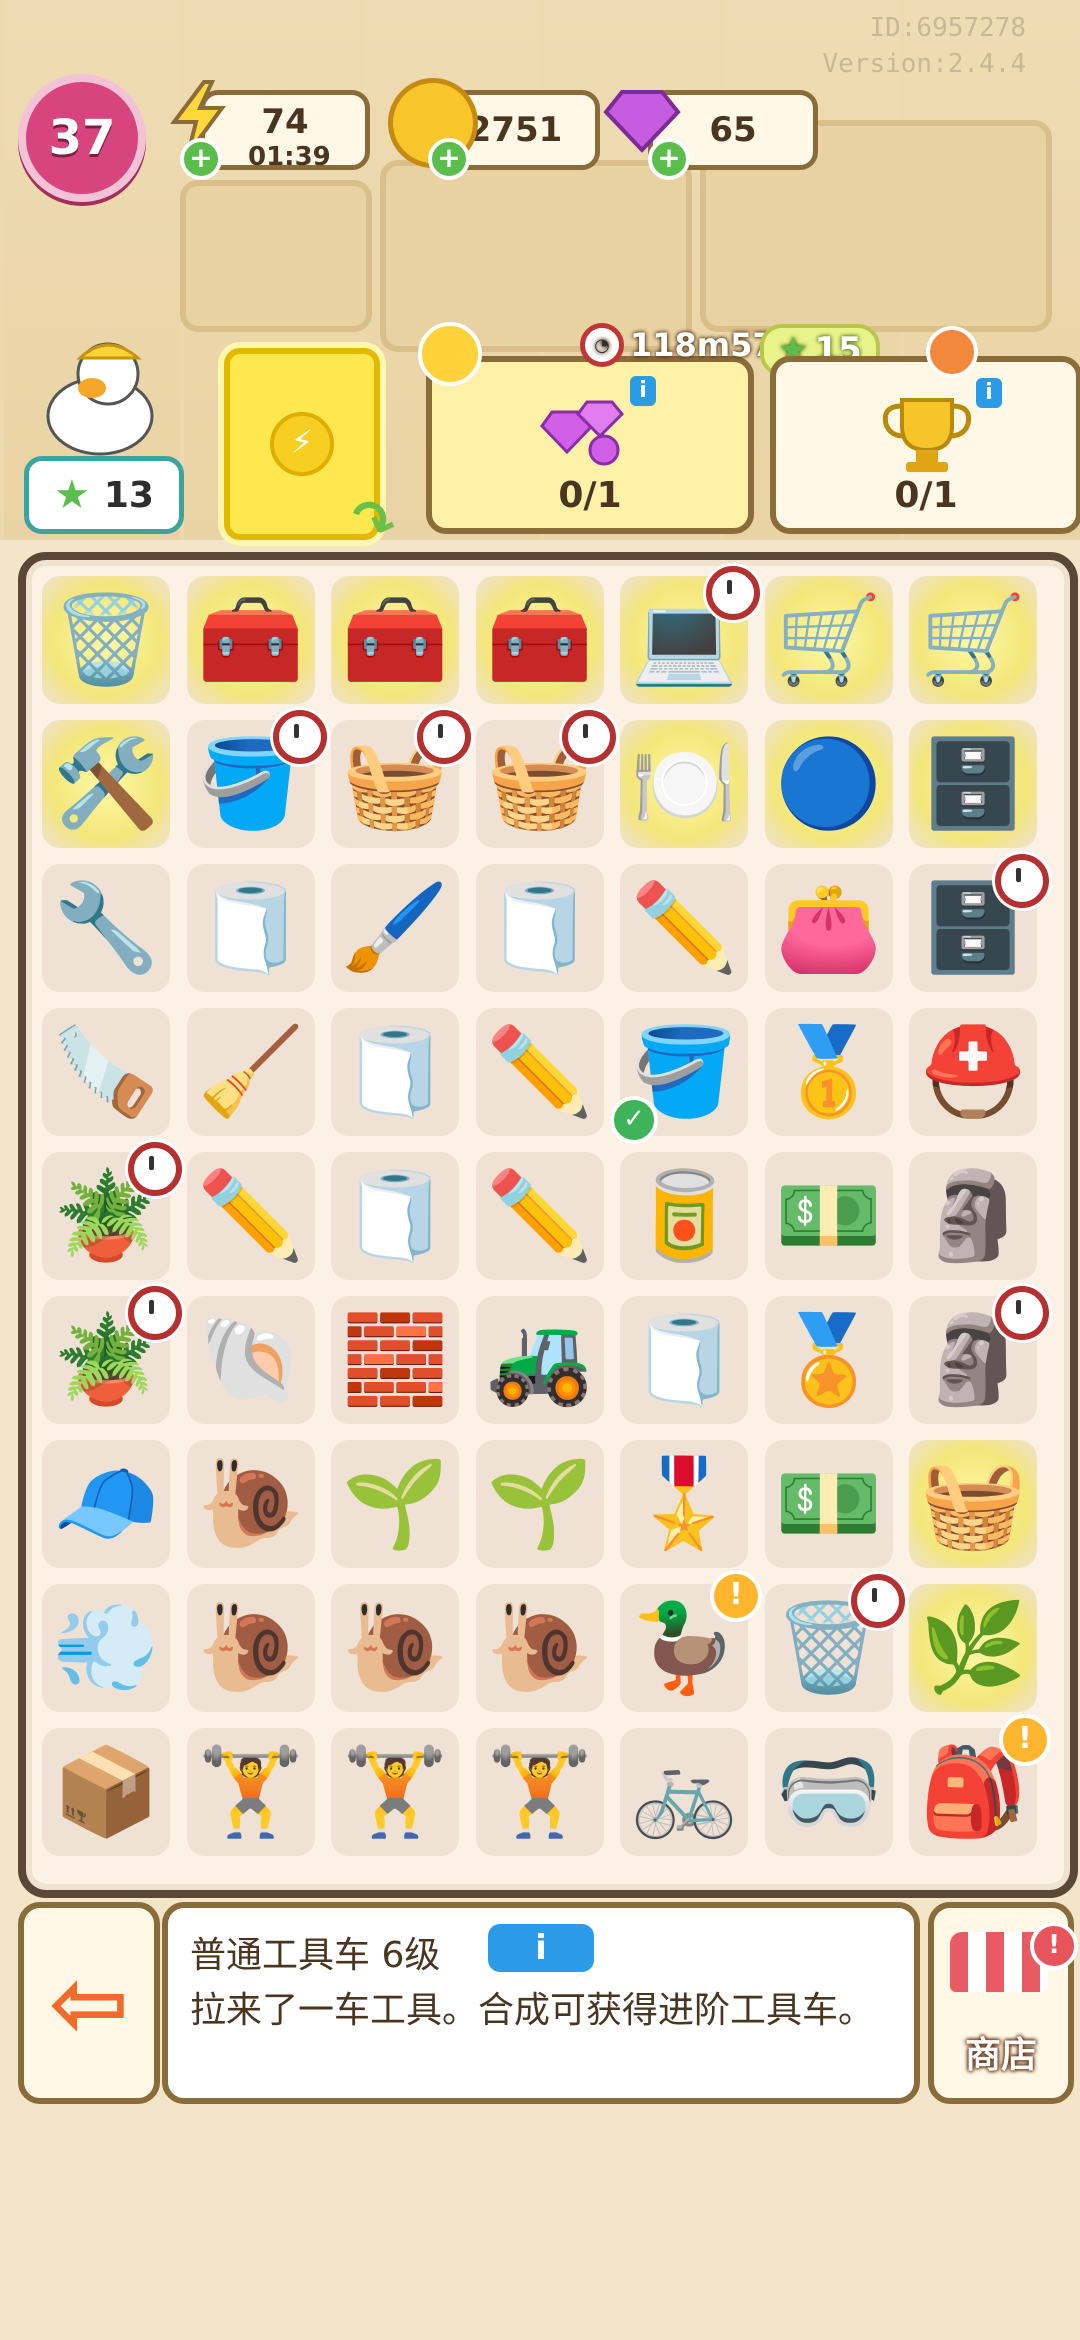 The image size is (1080, 2340). I want to click on arrow-icon: ↷, so click(372, 521).